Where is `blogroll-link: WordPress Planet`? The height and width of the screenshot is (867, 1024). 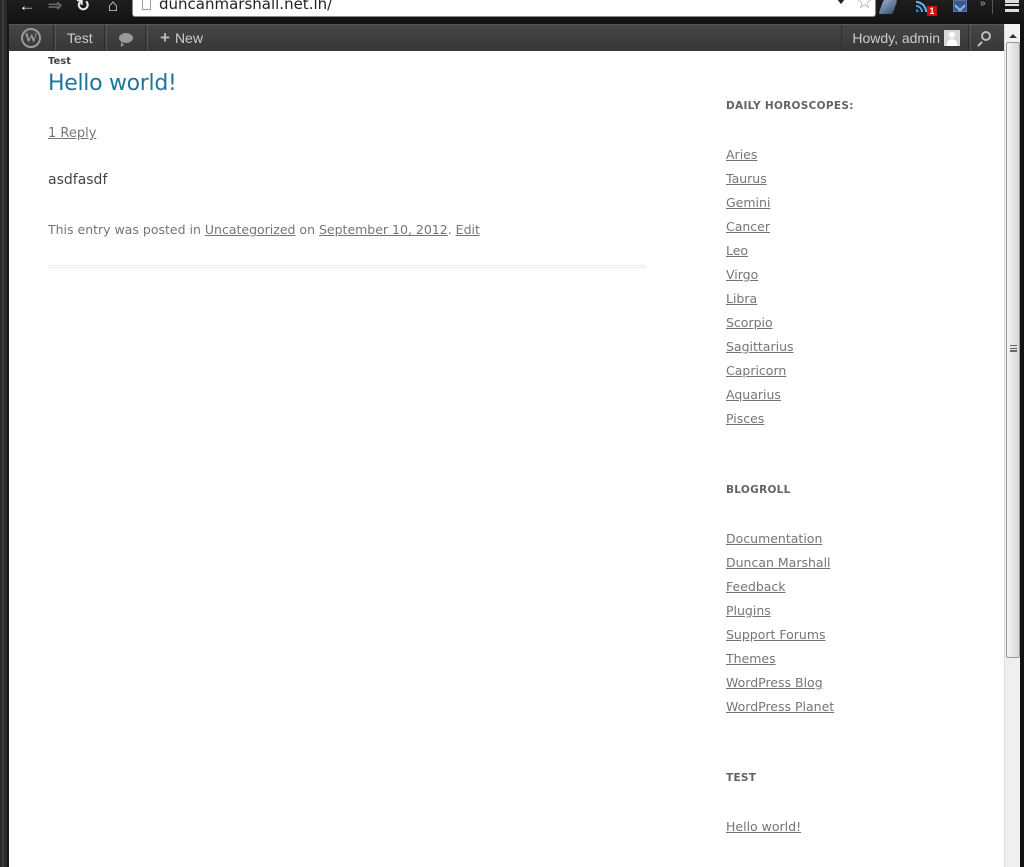
blogroll-link: WordPress Planet is located at coordinates (780, 706).